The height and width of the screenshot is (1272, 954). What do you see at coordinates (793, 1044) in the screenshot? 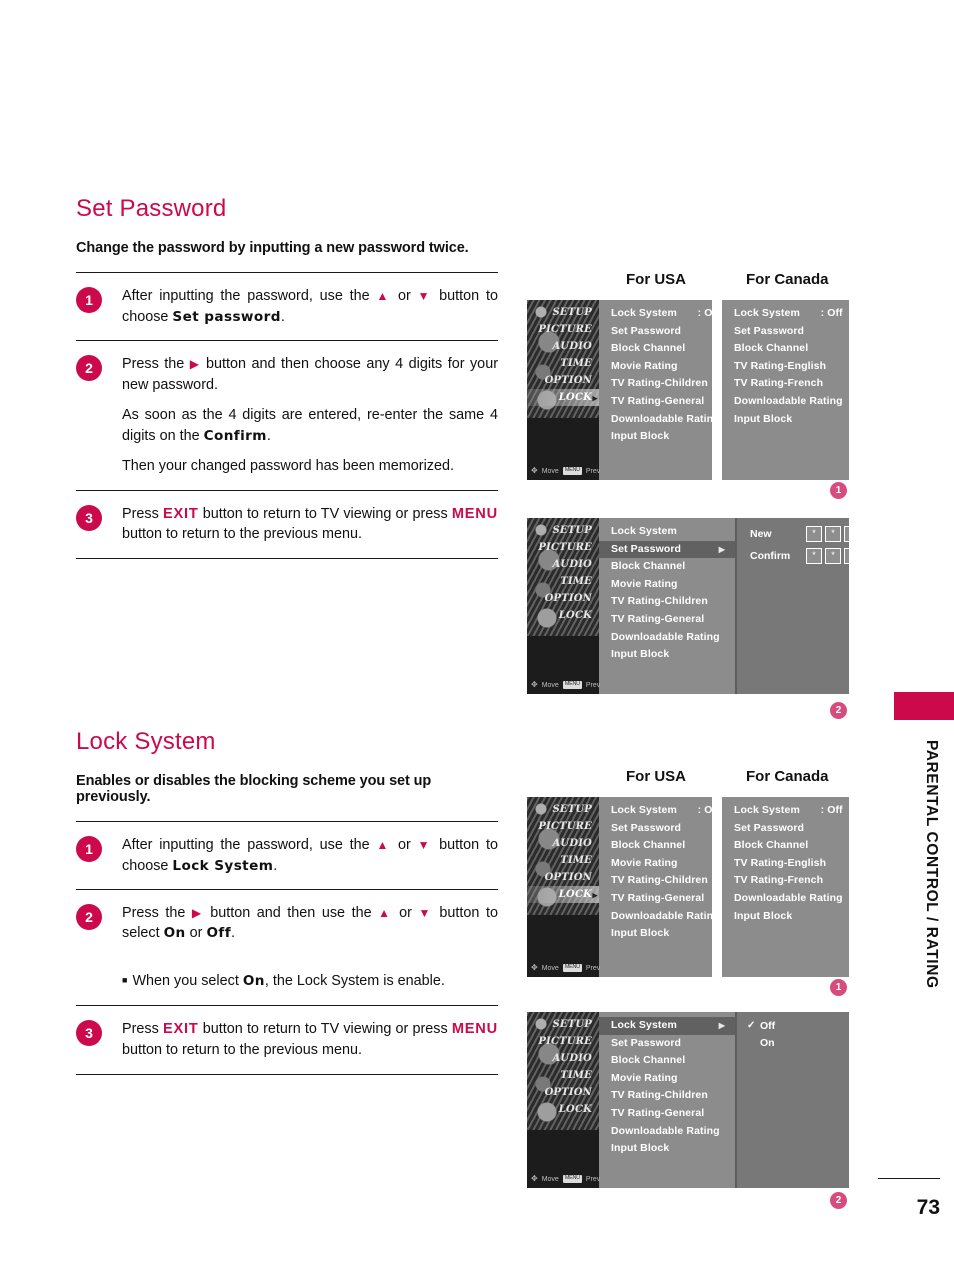
I see `lock-option-on: On` at bounding box center [793, 1044].